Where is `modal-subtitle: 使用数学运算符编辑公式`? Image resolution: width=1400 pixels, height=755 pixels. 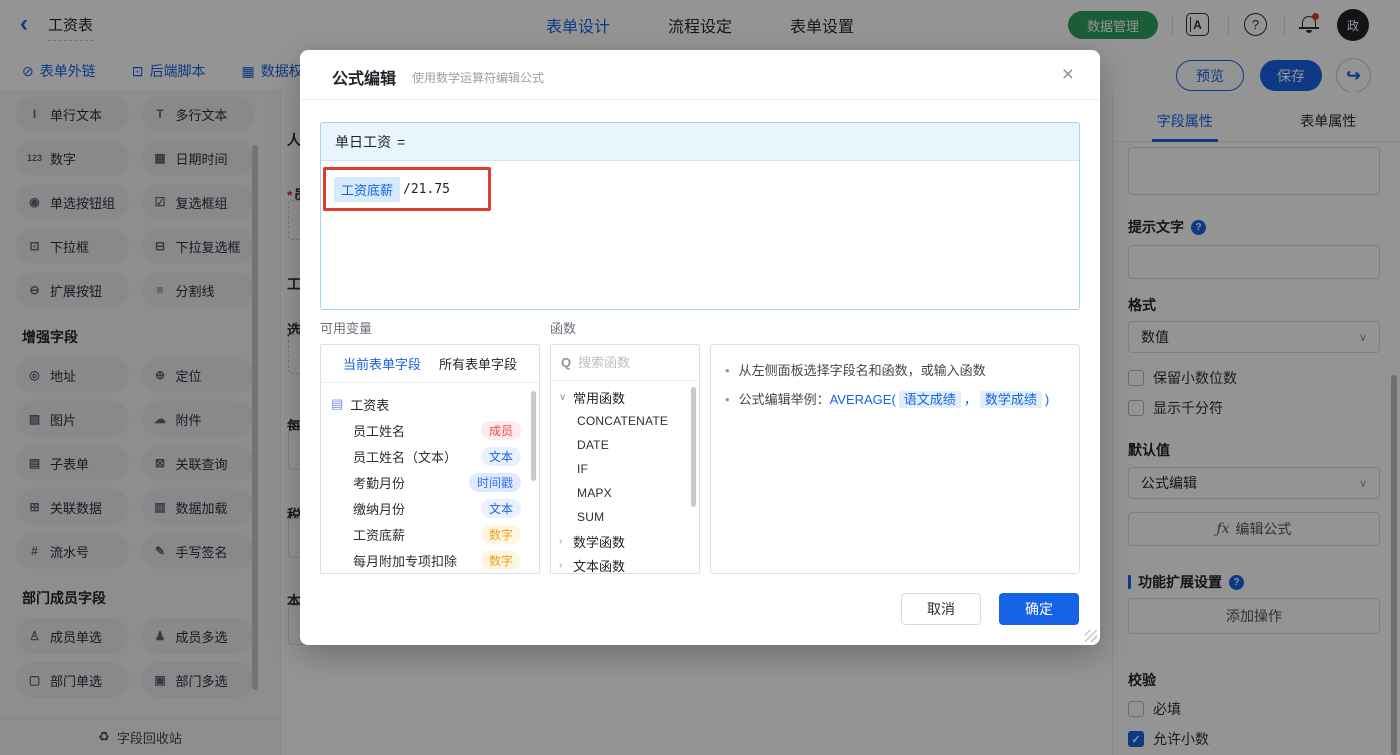 modal-subtitle: 使用数学运算符编辑公式 is located at coordinates (478, 78).